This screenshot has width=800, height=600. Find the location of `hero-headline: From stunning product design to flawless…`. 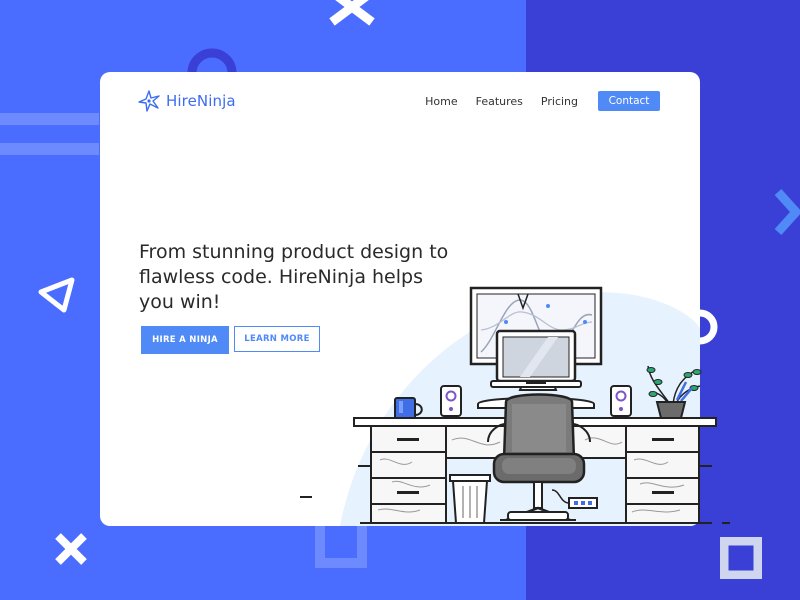

hero-headline: From stunning product design to flawless… is located at coordinates (294, 277).